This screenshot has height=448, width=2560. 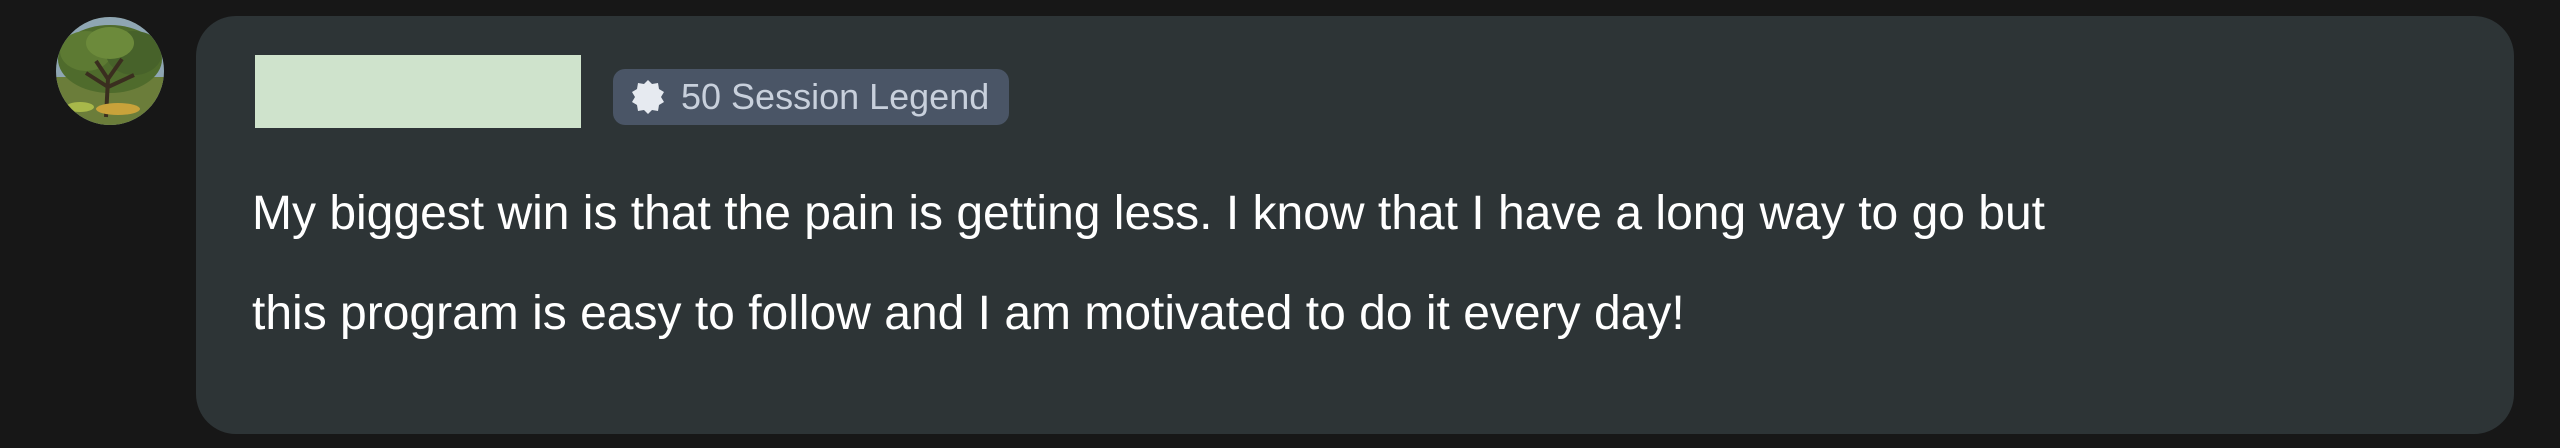 I want to click on avatar, so click(x=110, y=71).